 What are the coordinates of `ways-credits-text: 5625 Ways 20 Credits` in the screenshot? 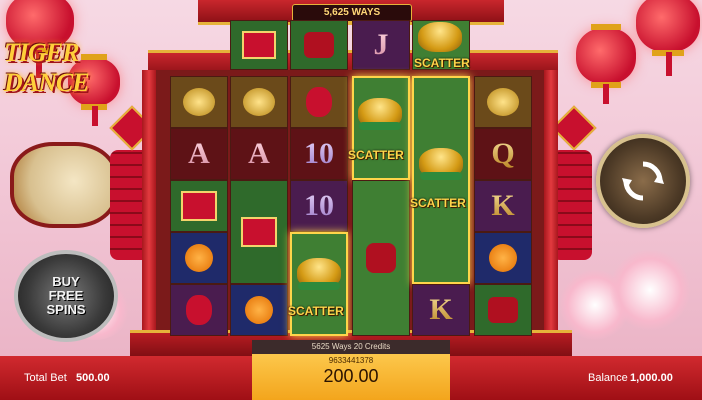 It's located at (351, 346).